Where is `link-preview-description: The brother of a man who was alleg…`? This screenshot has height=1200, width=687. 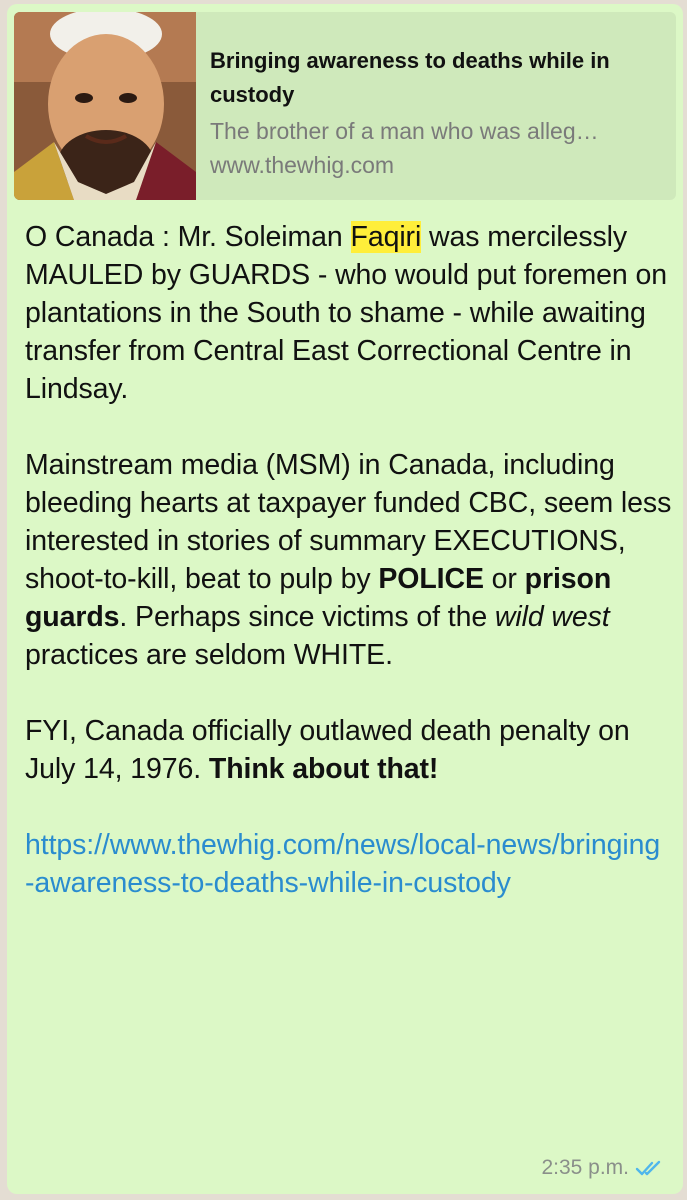 link-preview-description: The brother of a man who was alleg… is located at coordinates (404, 131).